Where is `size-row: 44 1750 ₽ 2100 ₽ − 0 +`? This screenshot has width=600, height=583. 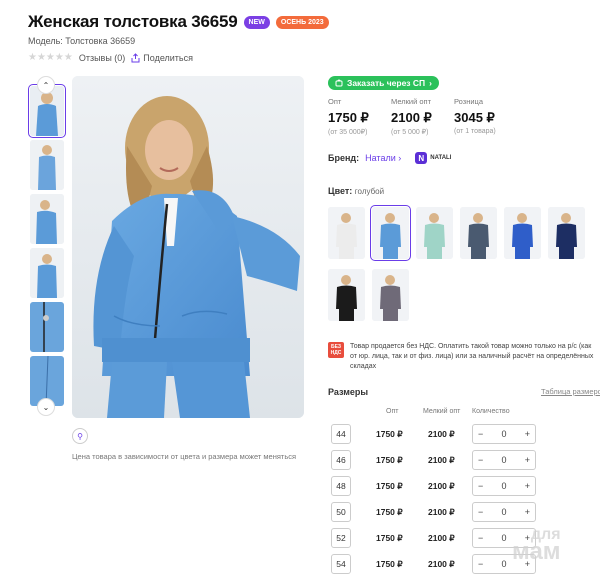
size-row: 44 1750 ₽ 2100 ₽ − 0 + is located at coordinates (464, 435).